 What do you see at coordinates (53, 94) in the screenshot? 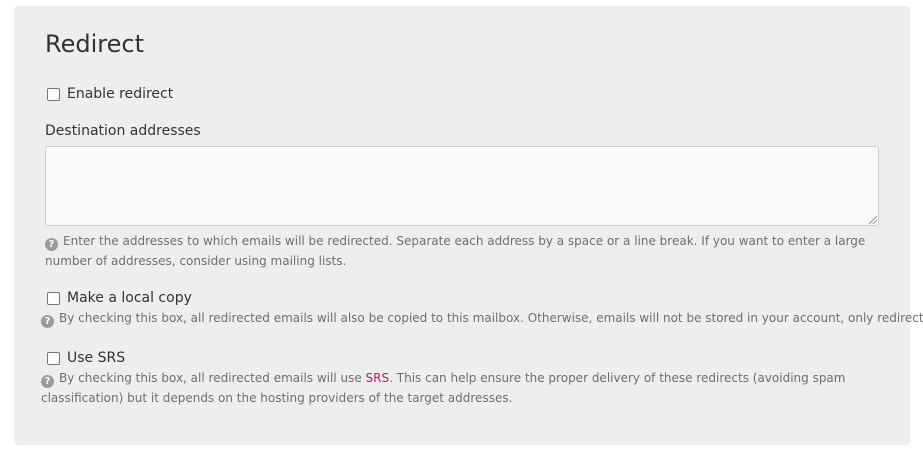
I see `enable-redirect-checkbox` at bounding box center [53, 94].